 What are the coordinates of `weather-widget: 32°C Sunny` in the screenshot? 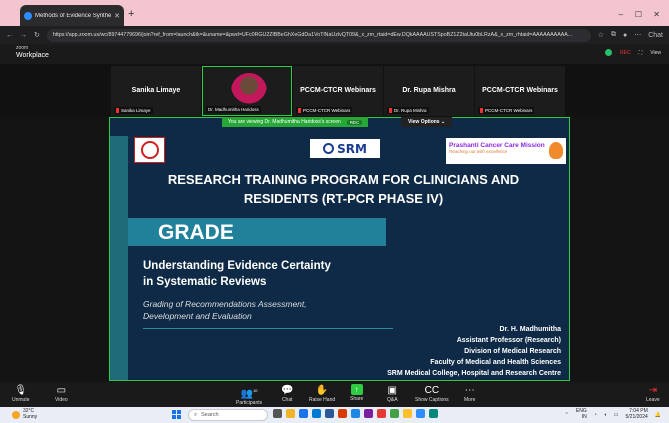 It's located at (25, 414).